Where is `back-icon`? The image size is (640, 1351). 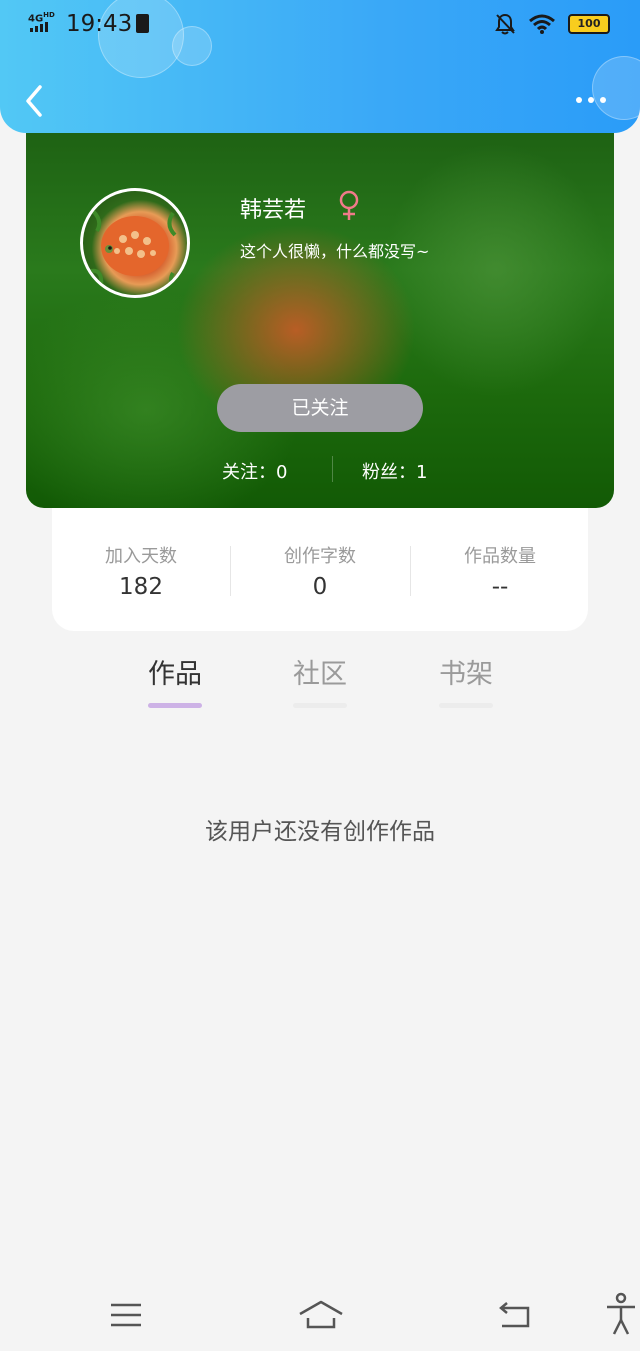
back-icon is located at coordinates (514, 1315).